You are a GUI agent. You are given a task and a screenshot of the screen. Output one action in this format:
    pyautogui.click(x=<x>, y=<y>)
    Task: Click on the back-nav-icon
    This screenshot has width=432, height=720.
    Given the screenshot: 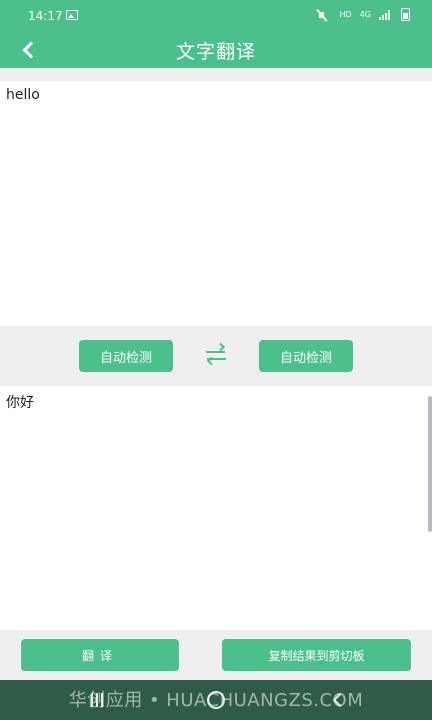 What is the action you would take?
    pyautogui.click(x=339, y=700)
    